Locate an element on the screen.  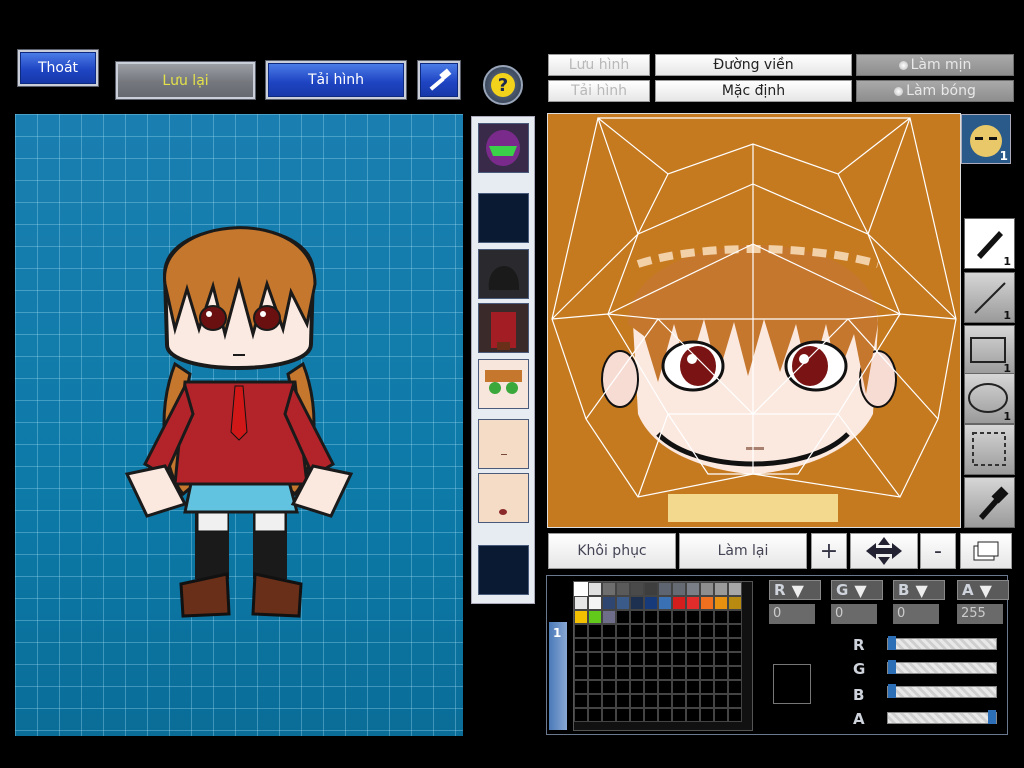
part-slot-outfit is located at coordinates (503, 328).